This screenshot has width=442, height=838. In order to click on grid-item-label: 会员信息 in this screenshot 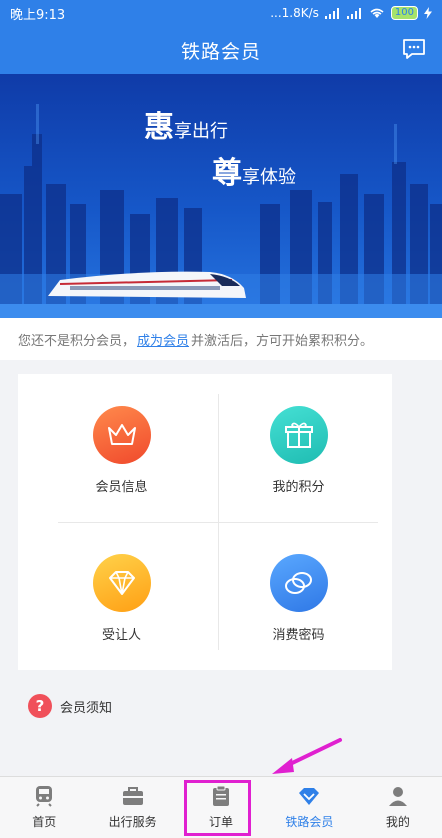, I will do `click(121, 487)`.